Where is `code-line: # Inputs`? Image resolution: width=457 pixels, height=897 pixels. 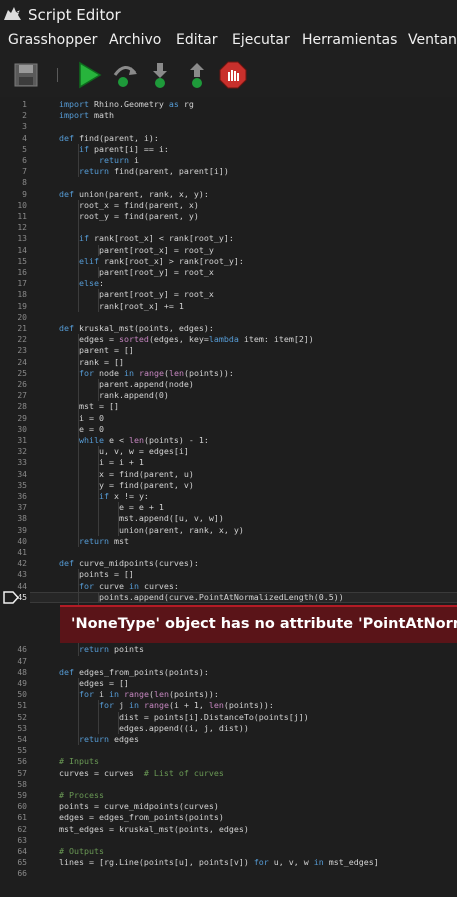 code-line: # Inputs is located at coordinates (79, 761).